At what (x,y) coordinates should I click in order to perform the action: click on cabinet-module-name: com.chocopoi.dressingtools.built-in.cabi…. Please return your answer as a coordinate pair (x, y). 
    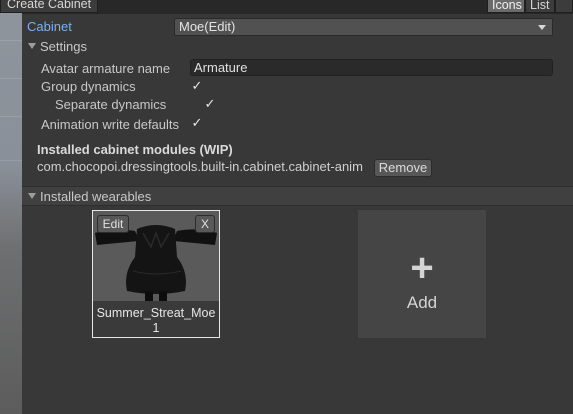
    Looking at the image, I should click on (200, 166).